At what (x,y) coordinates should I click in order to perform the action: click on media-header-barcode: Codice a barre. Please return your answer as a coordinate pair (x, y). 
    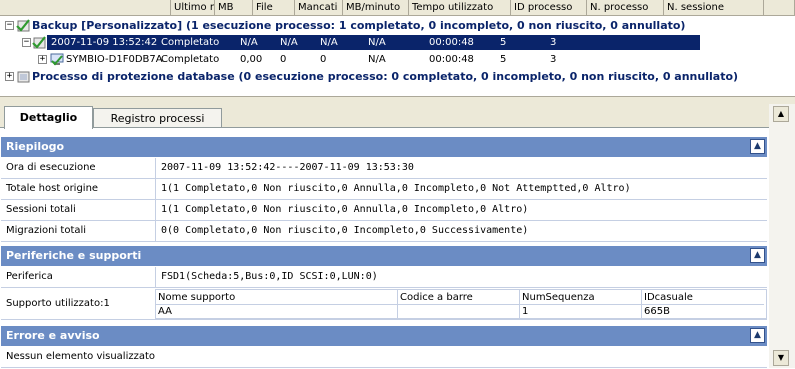
    Looking at the image, I should click on (459, 297).